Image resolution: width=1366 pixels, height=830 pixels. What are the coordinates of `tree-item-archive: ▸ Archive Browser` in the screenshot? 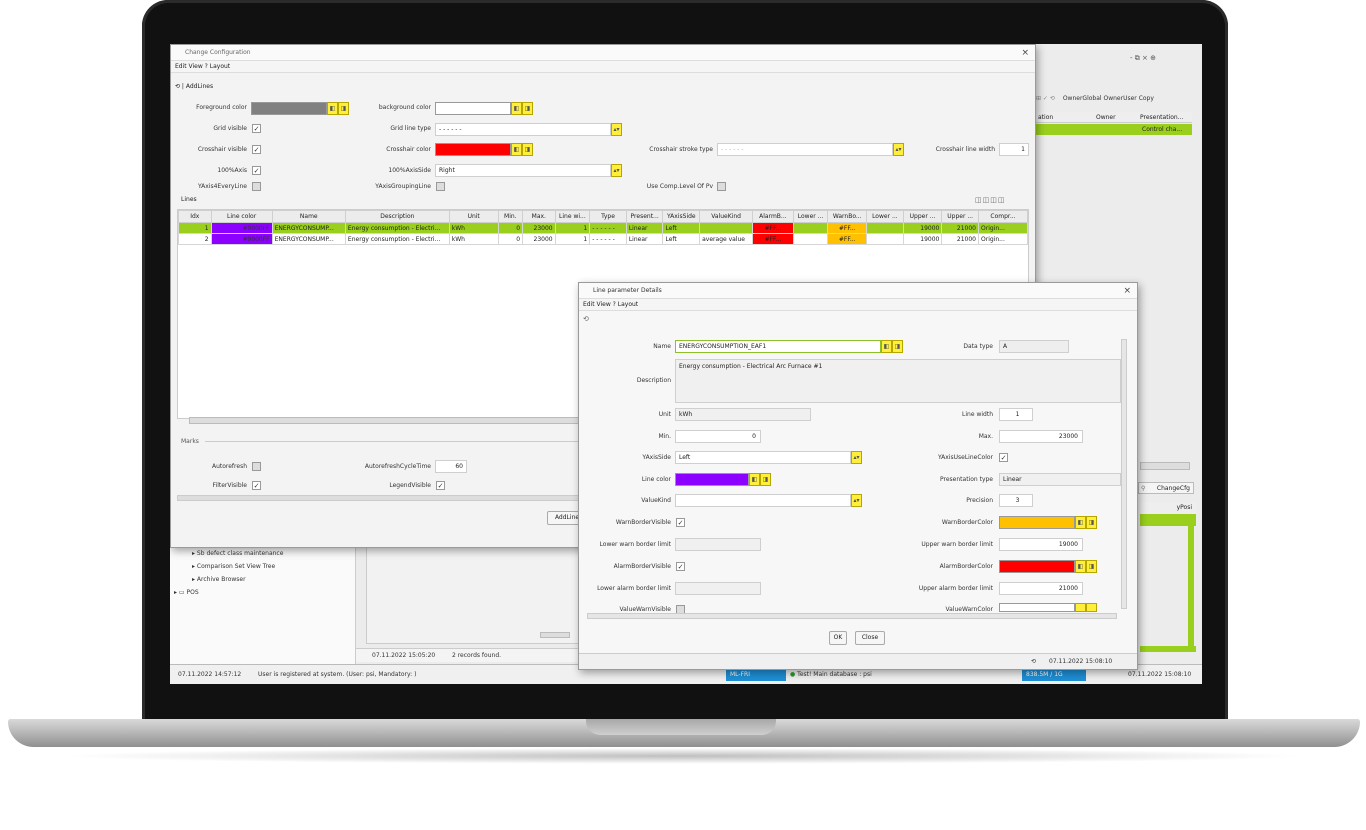 It's located at (219, 579).